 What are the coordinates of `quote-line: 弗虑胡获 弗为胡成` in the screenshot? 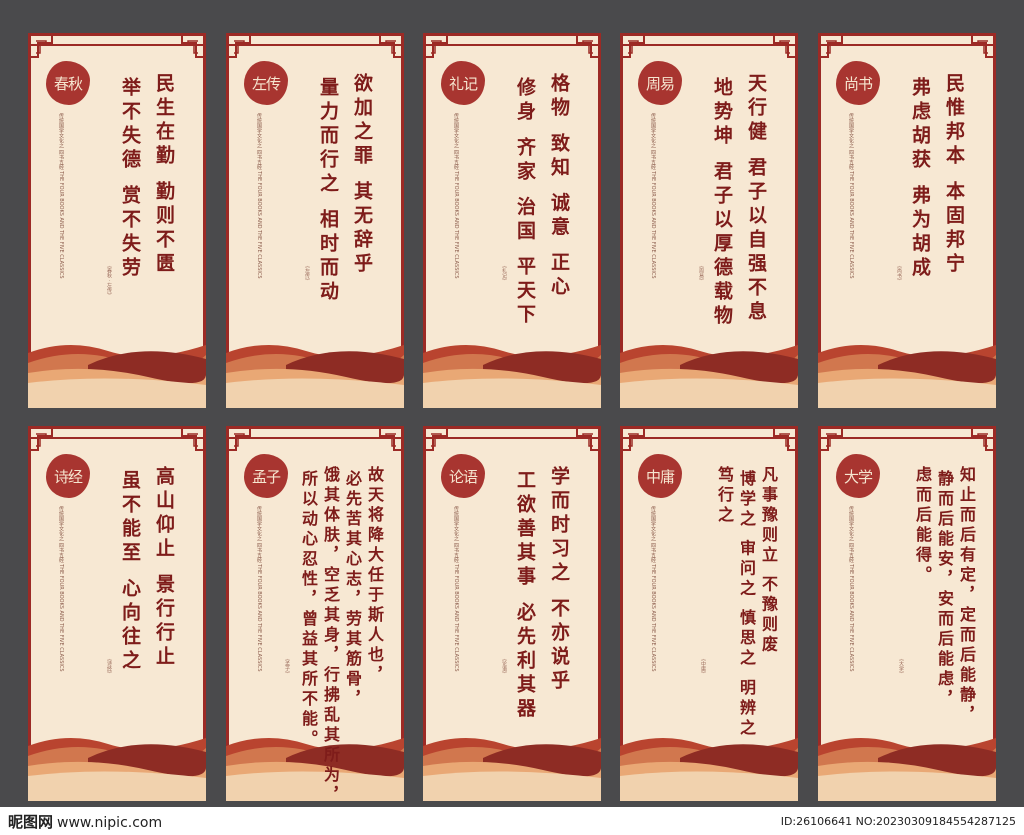 It's located at (920, 179).